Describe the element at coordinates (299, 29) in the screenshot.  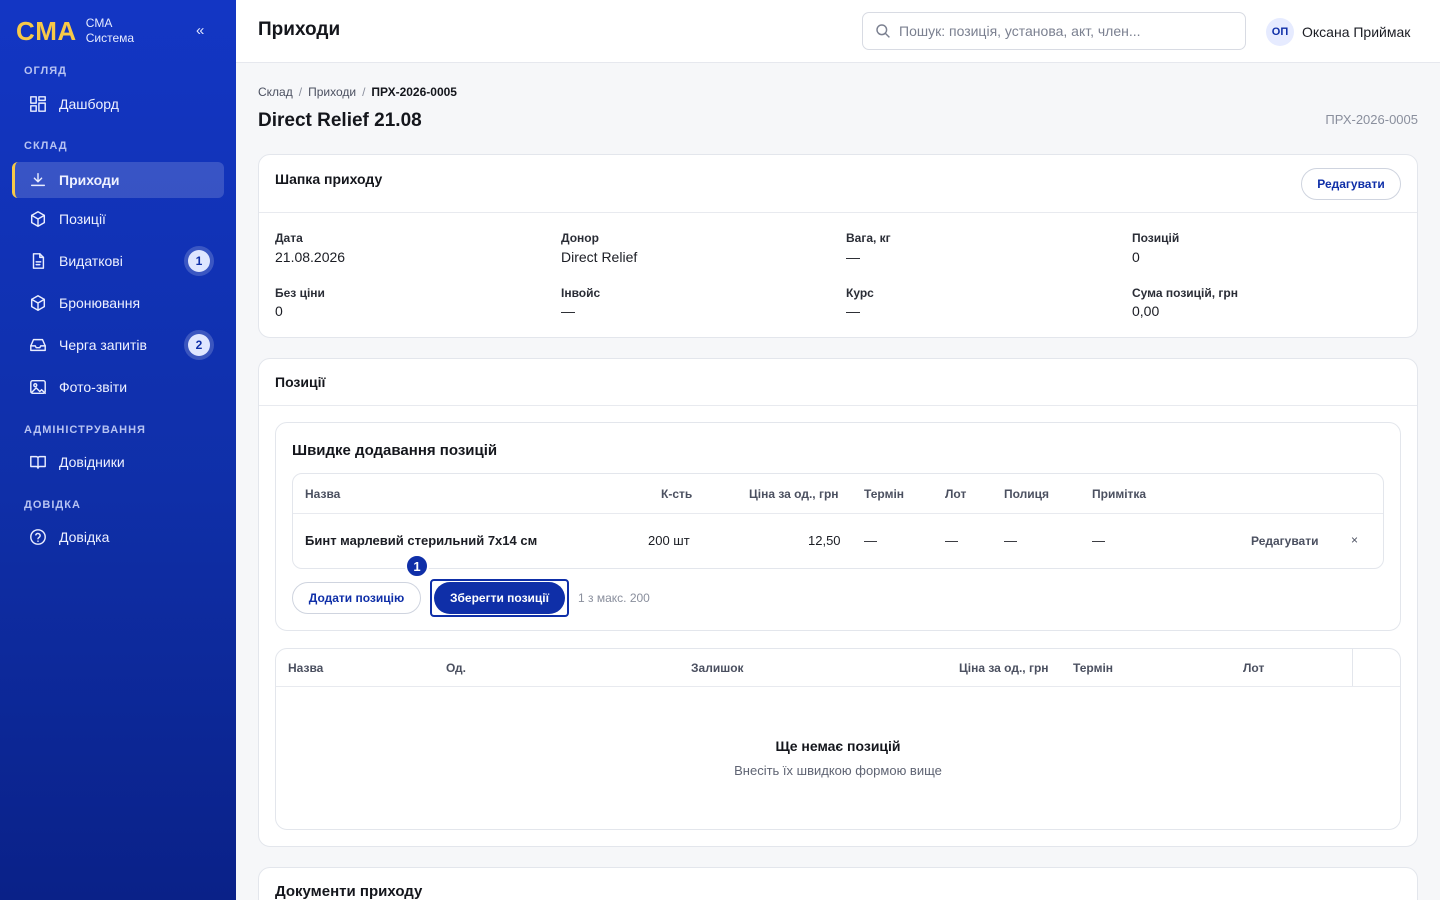
I see `page-heading: Приходи` at that location.